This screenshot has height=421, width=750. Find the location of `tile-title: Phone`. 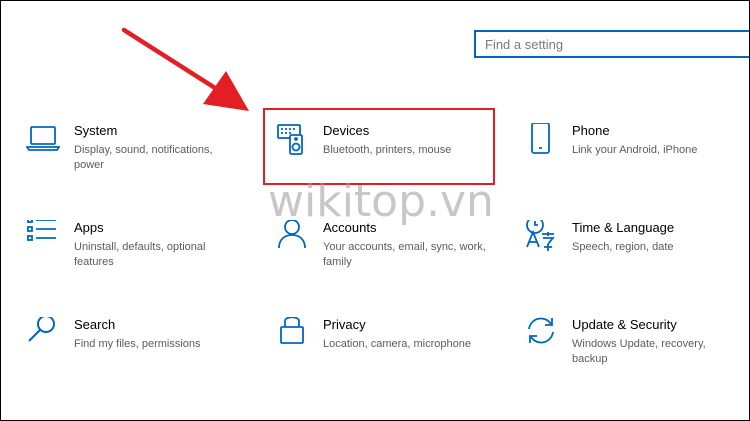

tile-title: Phone is located at coordinates (591, 130).